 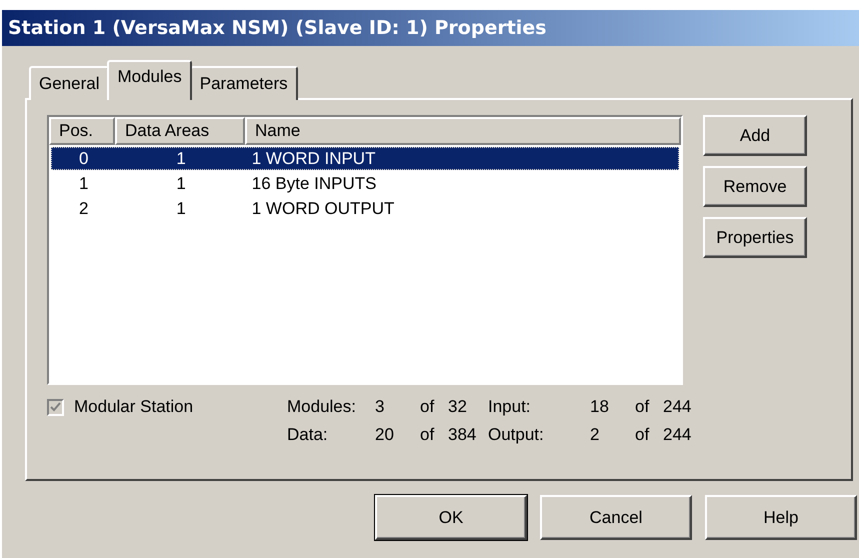 I want to click on column-header: Name, so click(x=463, y=131).